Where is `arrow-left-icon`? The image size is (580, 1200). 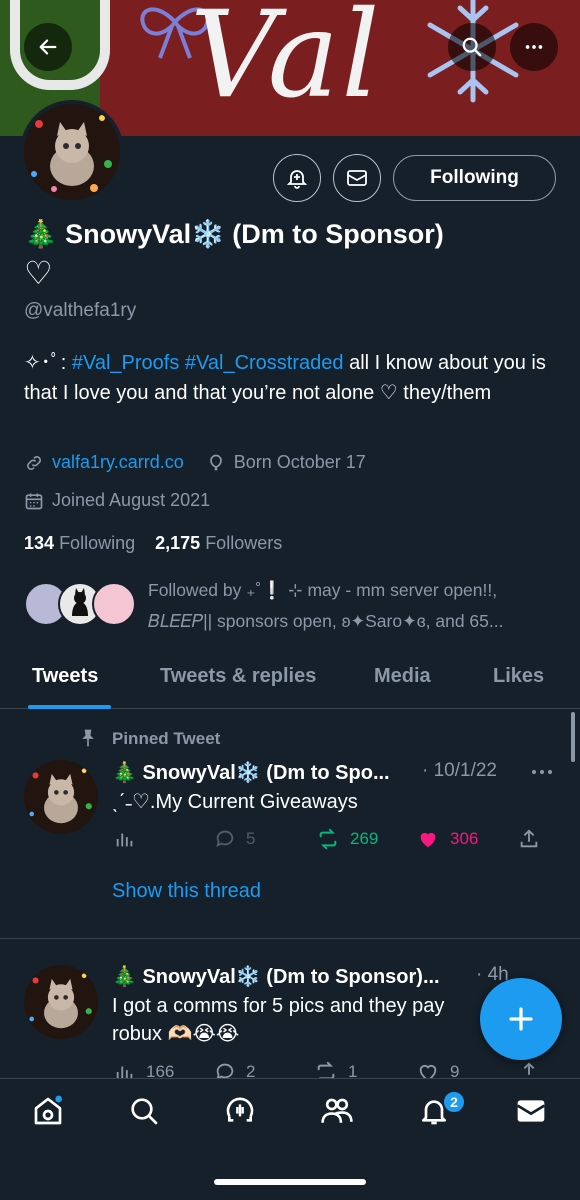
arrow-left-icon is located at coordinates (48, 47).